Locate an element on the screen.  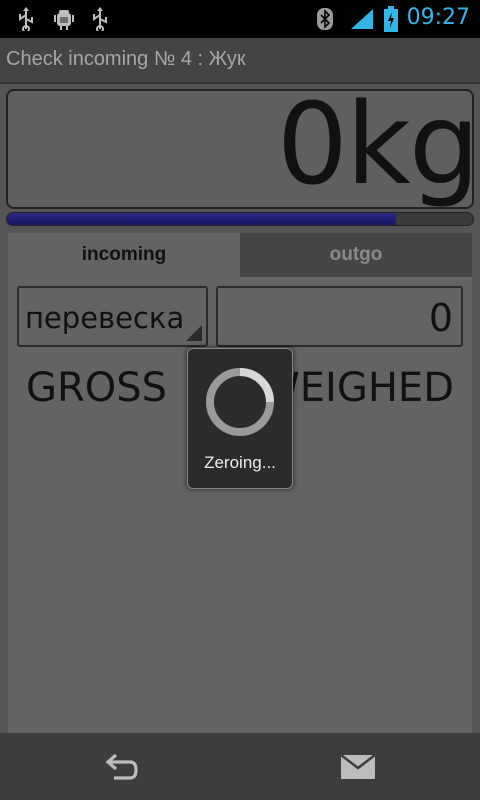
weight-progress-bar is located at coordinates (240, 219).